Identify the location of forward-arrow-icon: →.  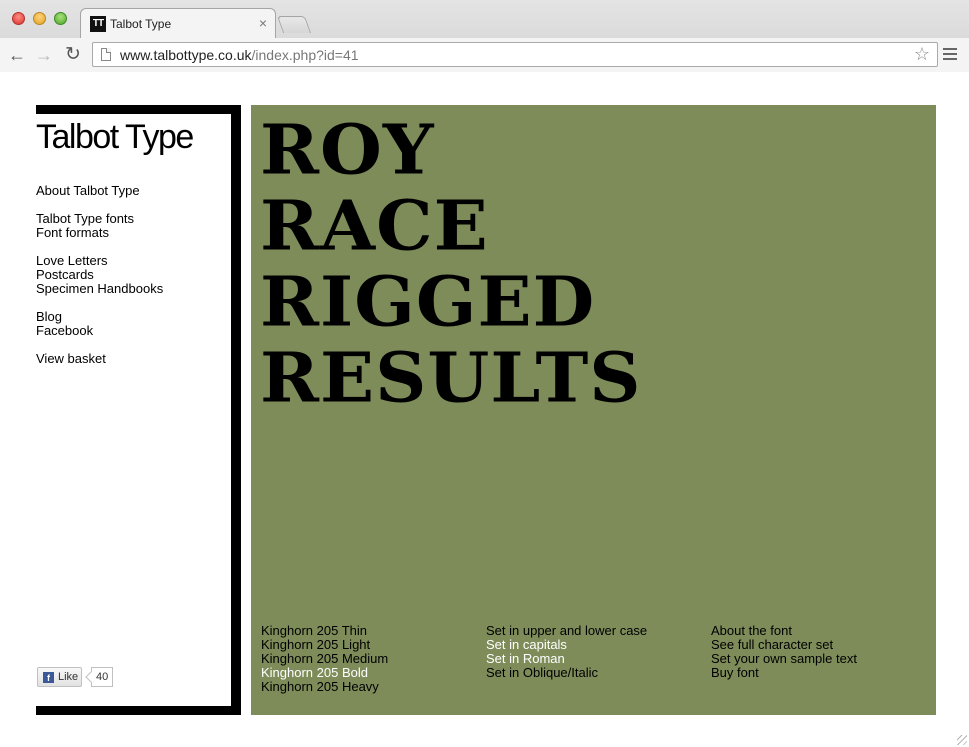
(44, 55).